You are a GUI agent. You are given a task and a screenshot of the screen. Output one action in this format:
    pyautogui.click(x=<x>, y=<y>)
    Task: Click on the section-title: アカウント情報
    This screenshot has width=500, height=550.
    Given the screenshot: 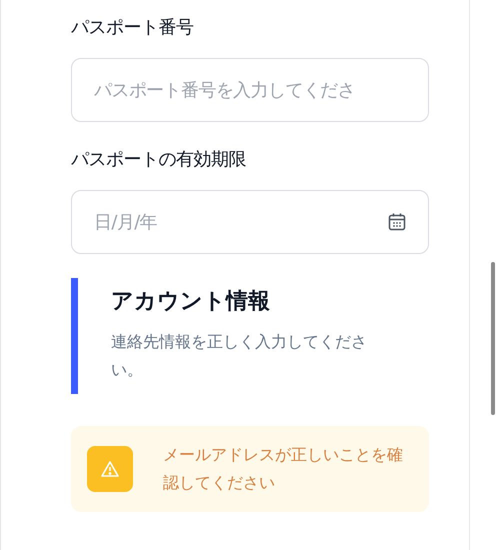 What is the action you would take?
    pyautogui.click(x=191, y=302)
    